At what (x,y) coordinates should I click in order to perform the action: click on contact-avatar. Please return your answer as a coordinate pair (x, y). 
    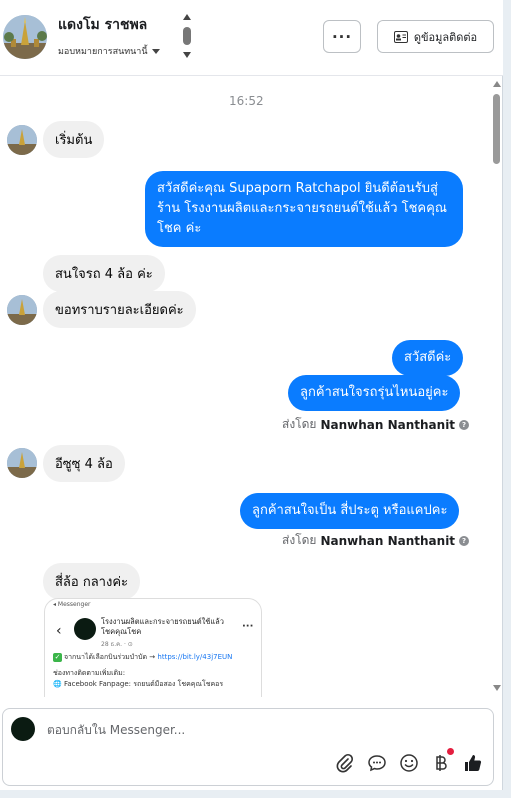
    Looking at the image, I should click on (25, 37).